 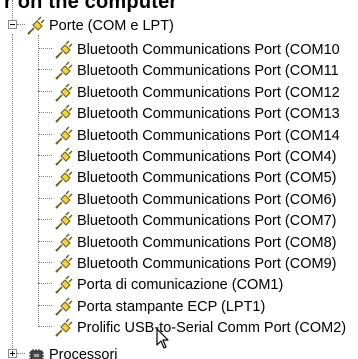 I want to click on tree-node-label: Prolific USB-to-Serial Comm Port (COM2), so click(x=212, y=327).